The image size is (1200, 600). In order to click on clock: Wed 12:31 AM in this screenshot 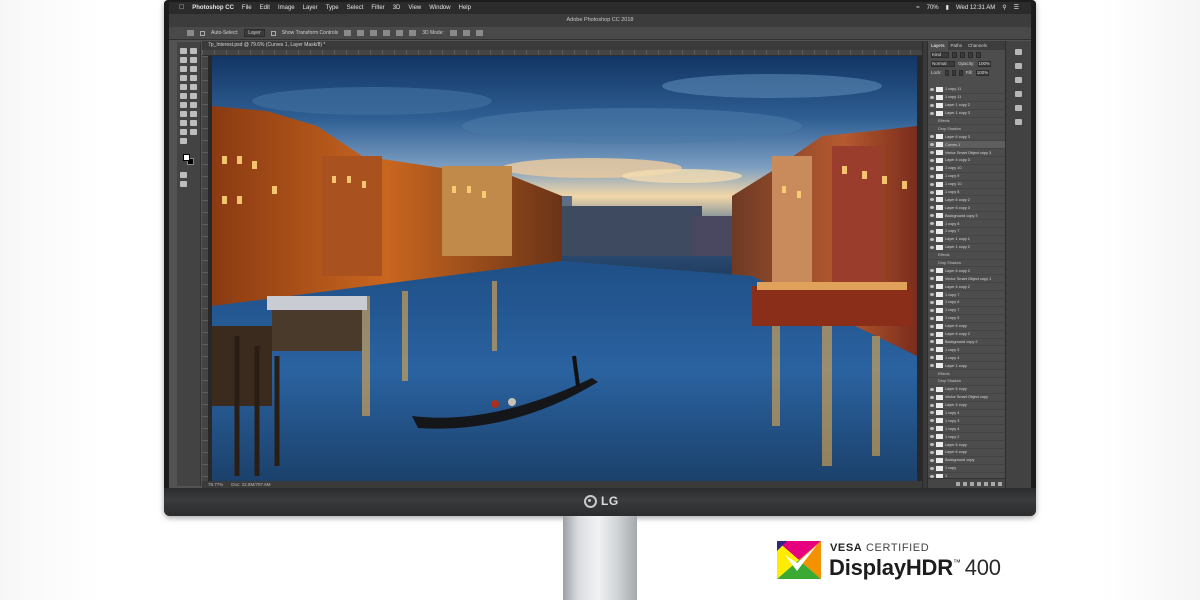, I will do `click(975, 8)`.